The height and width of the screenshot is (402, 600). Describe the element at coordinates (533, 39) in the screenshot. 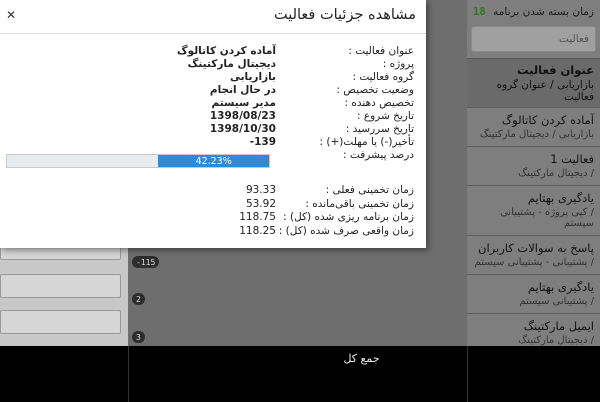

I see `activity-search-input: فعالیت` at that location.